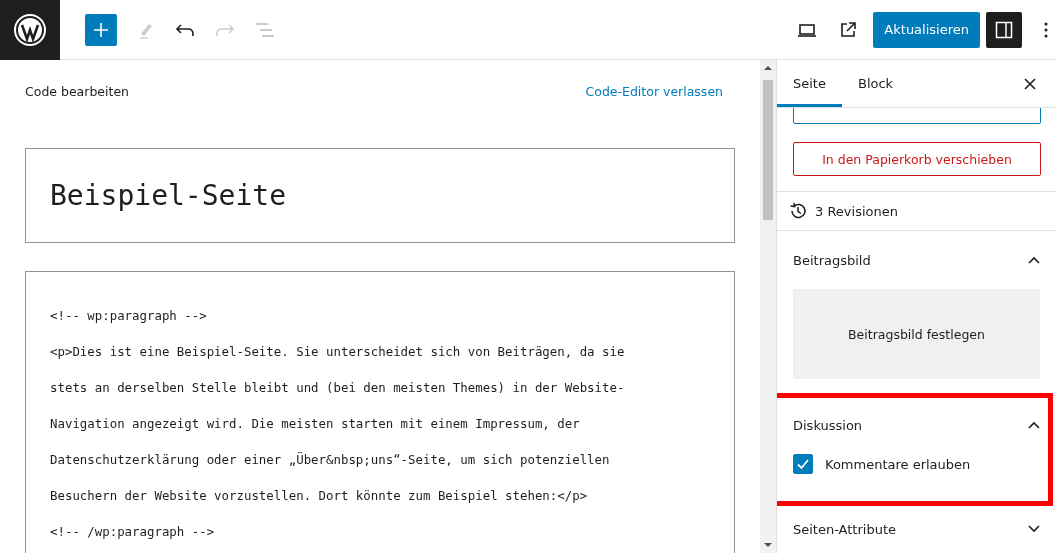  I want to click on more-options-icon, so click(1046, 29).